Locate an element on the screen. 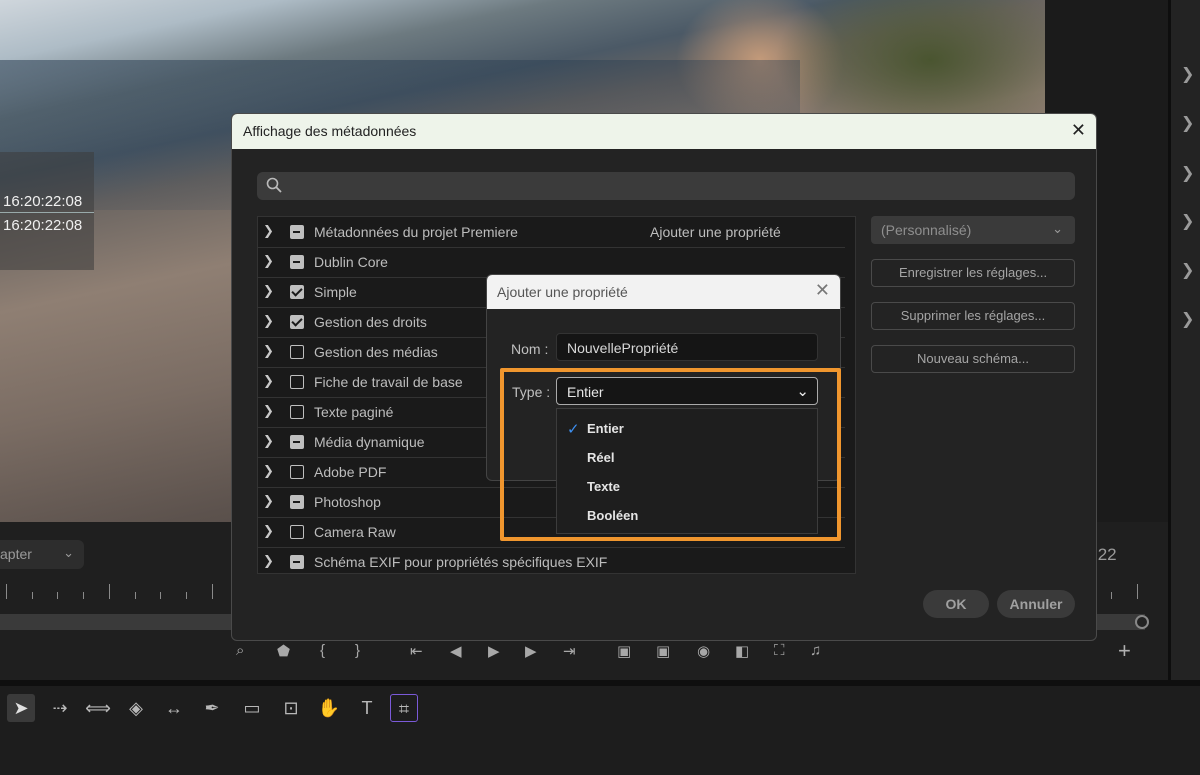  step-back-icon: ◀ is located at coordinates (456, 651).